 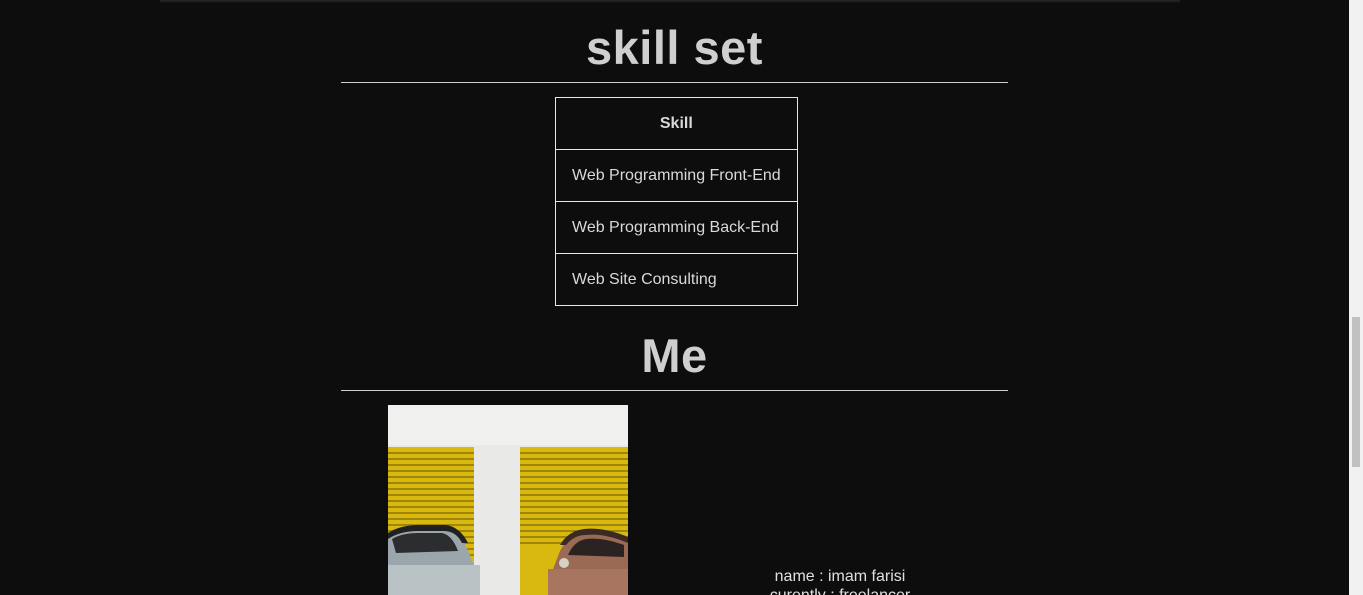 I want to click on table-row: Web Programming Front-End, so click(x=676, y=175).